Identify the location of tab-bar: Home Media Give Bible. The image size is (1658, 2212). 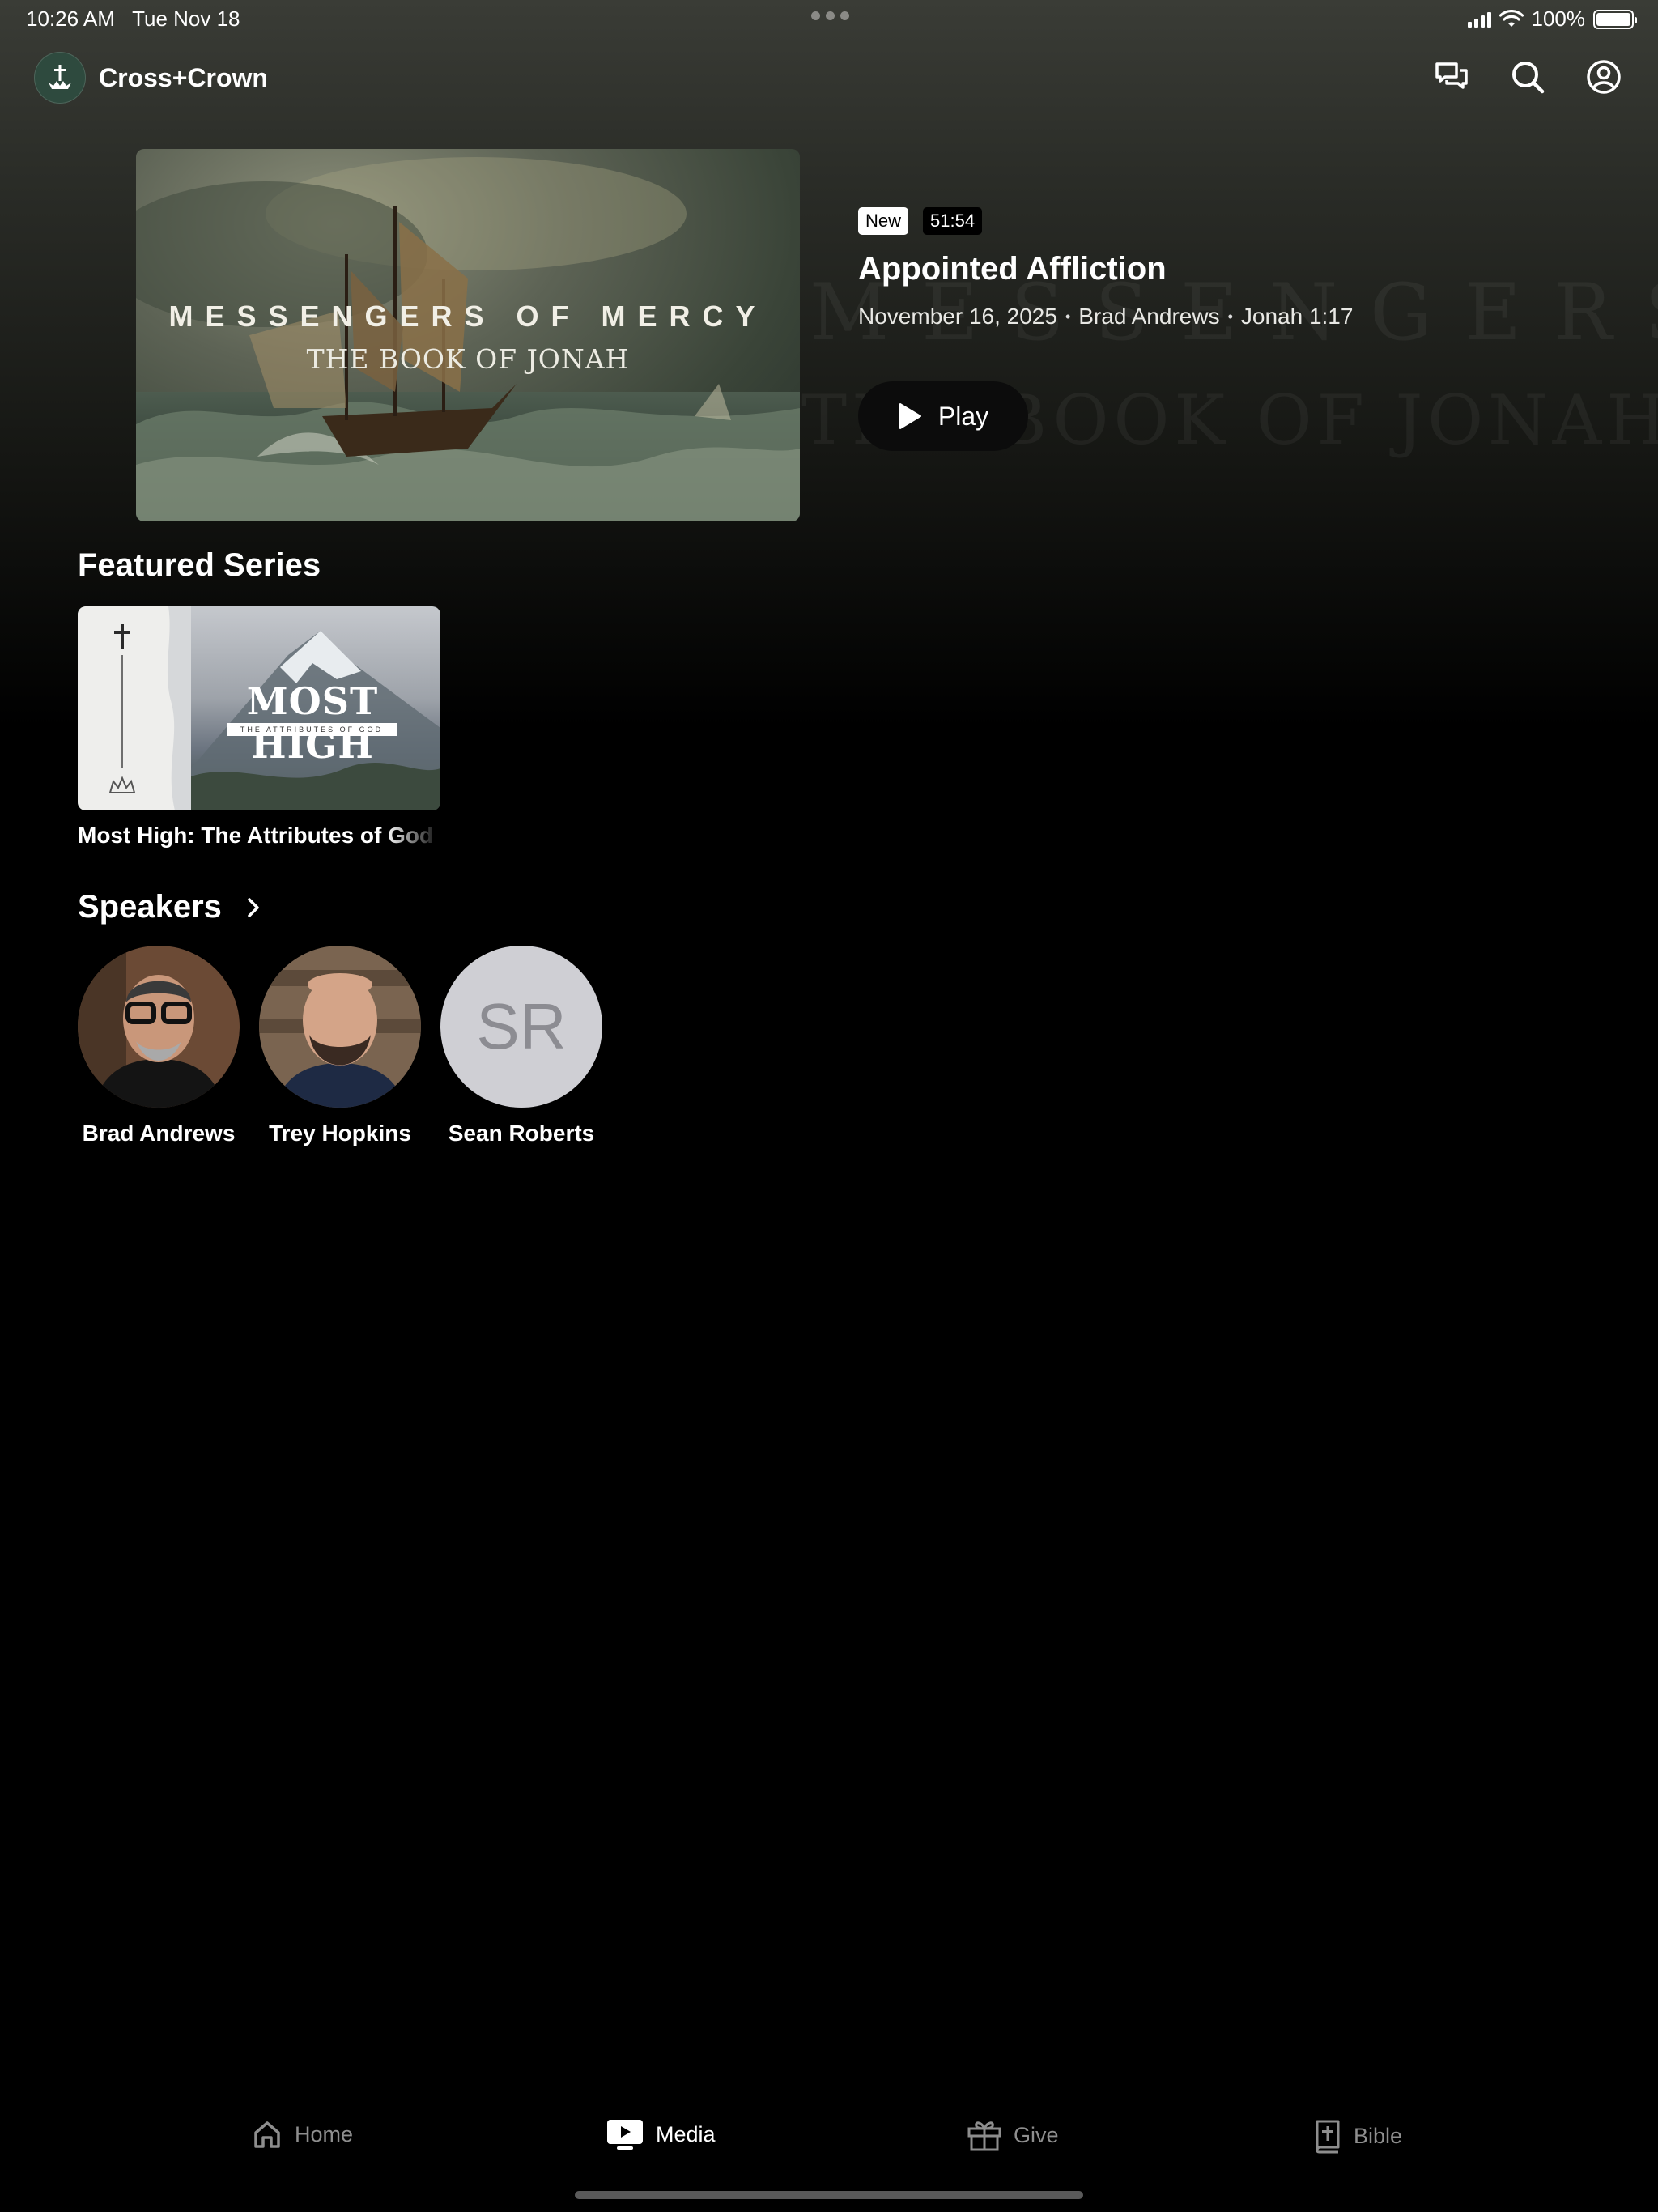
(829, 2142).